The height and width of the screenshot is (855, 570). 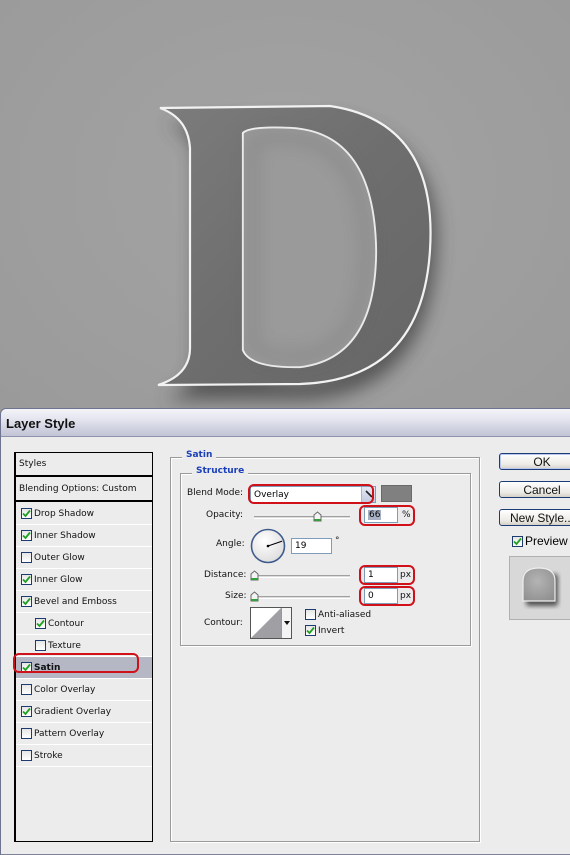 What do you see at coordinates (26, 689) in the screenshot?
I see `color-overlay-checkbox` at bounding box center [26, 689].